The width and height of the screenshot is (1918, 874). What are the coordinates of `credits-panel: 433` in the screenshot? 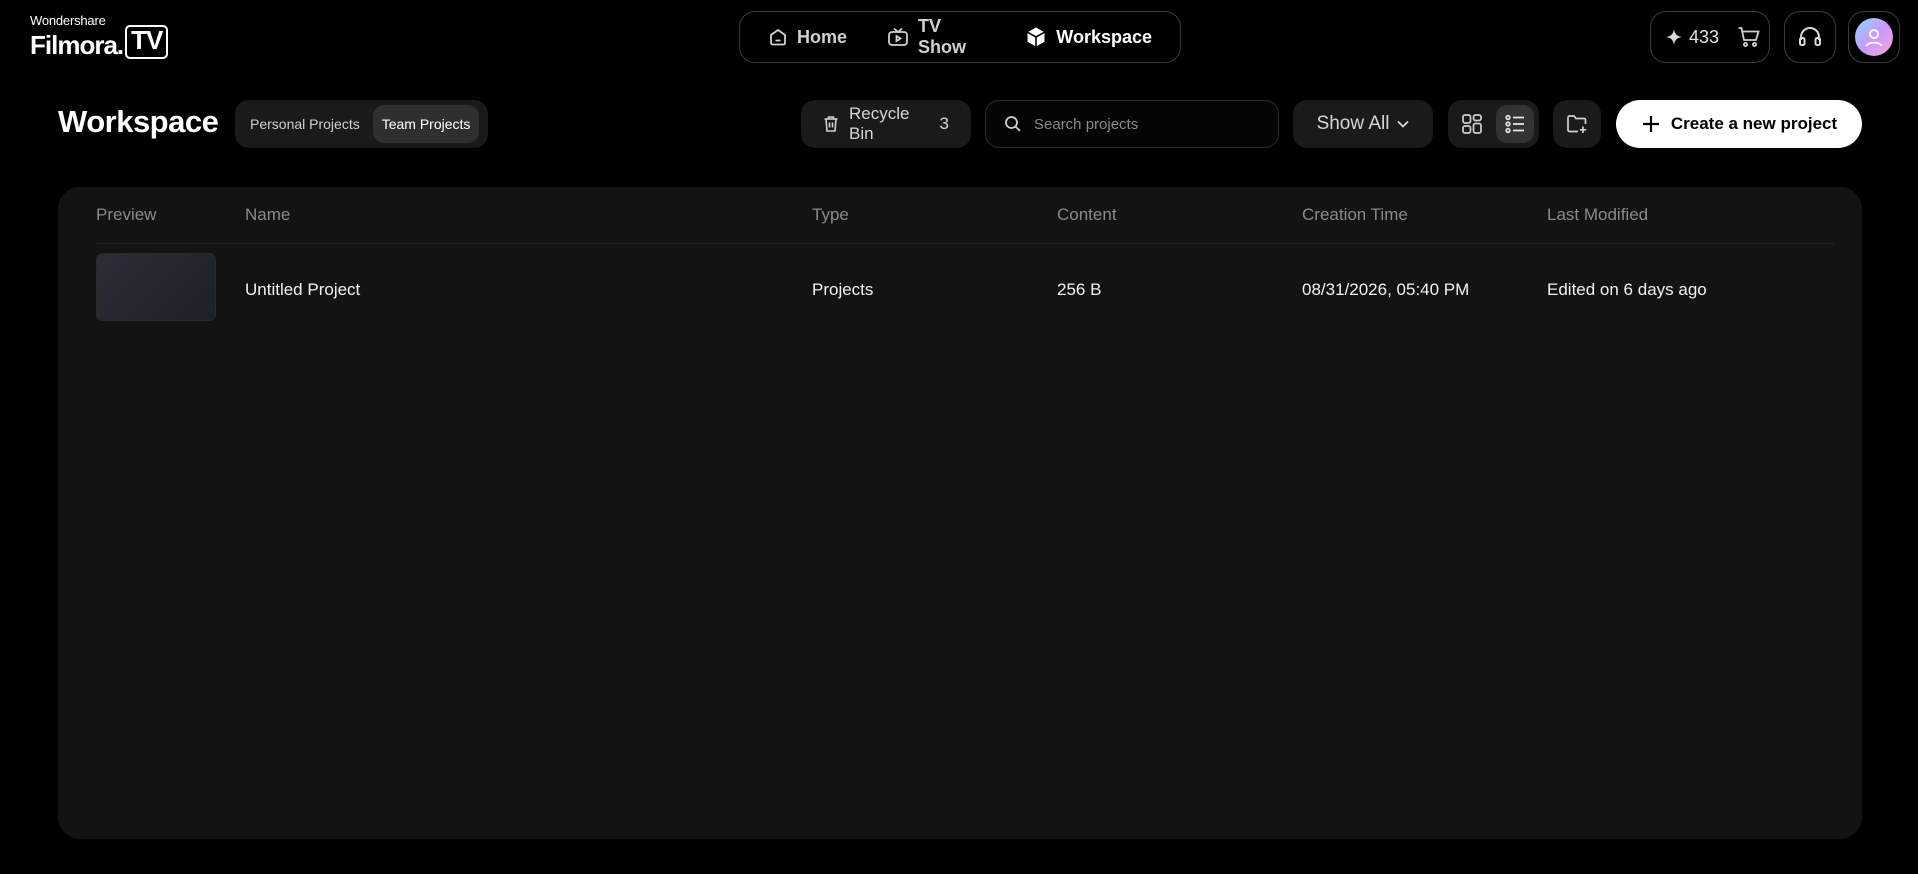 It's located at (1710, 37).